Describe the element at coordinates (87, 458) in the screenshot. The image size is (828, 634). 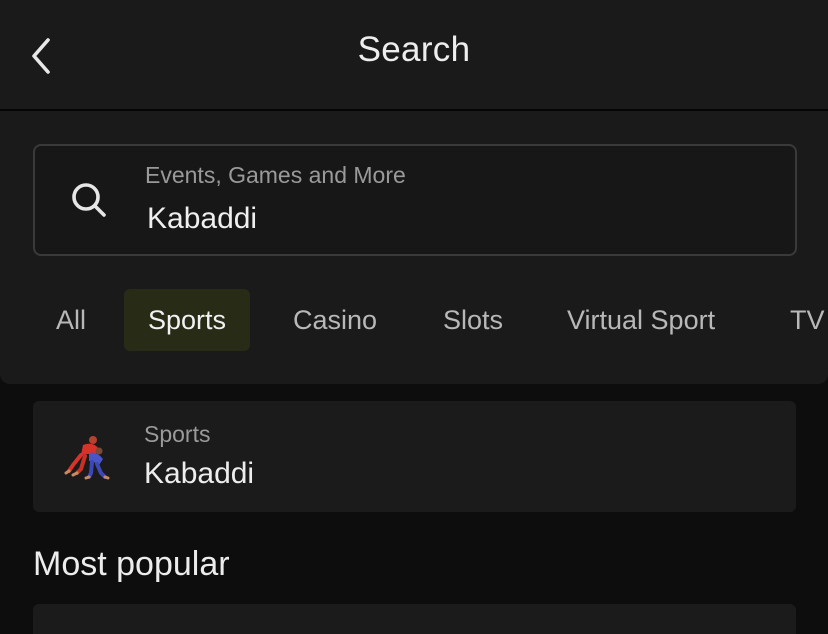
I see `kabaddi-icon` at that location.